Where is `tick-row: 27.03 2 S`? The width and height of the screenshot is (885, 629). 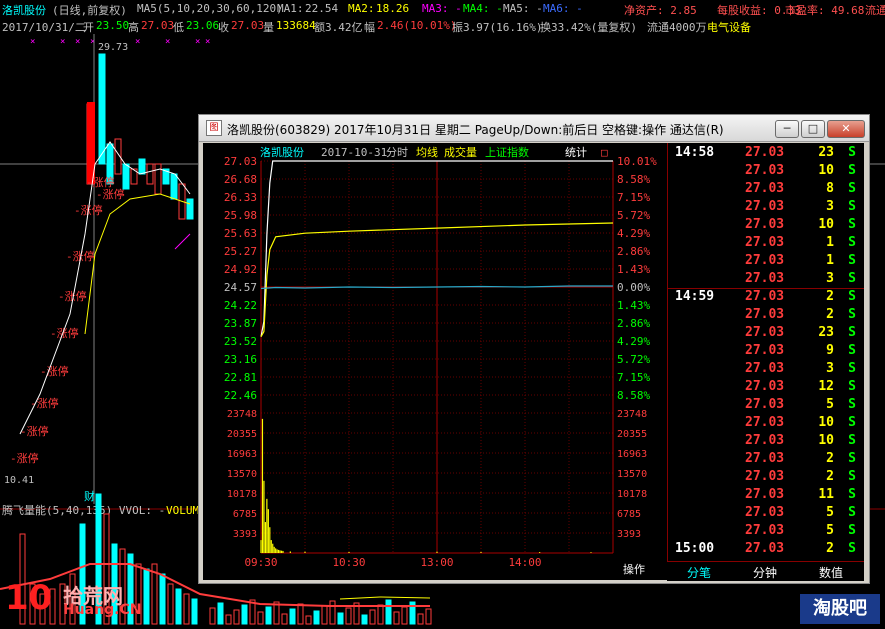 tick-row: 27.03 2 S is located at coordinates (765, 316).